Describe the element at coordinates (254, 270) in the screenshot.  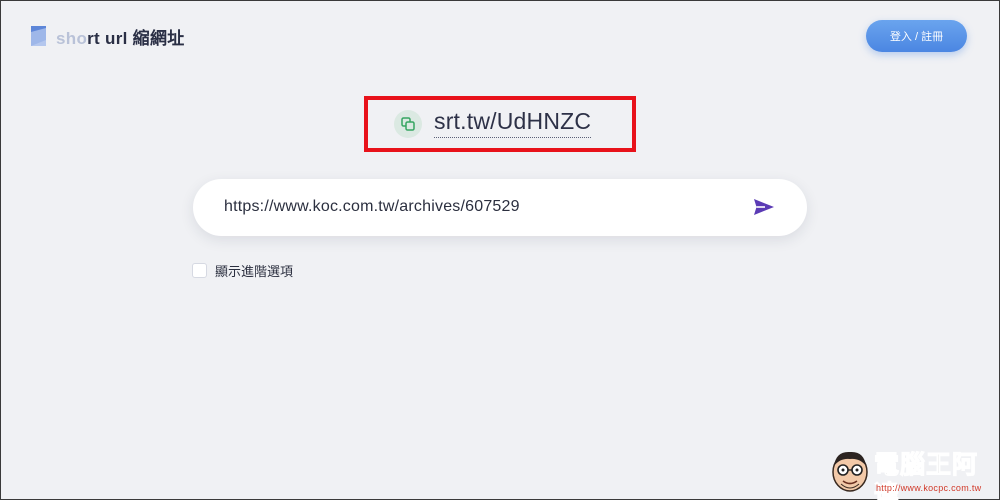
I see `advanced-options-label: 顯示進階選項` at that location.